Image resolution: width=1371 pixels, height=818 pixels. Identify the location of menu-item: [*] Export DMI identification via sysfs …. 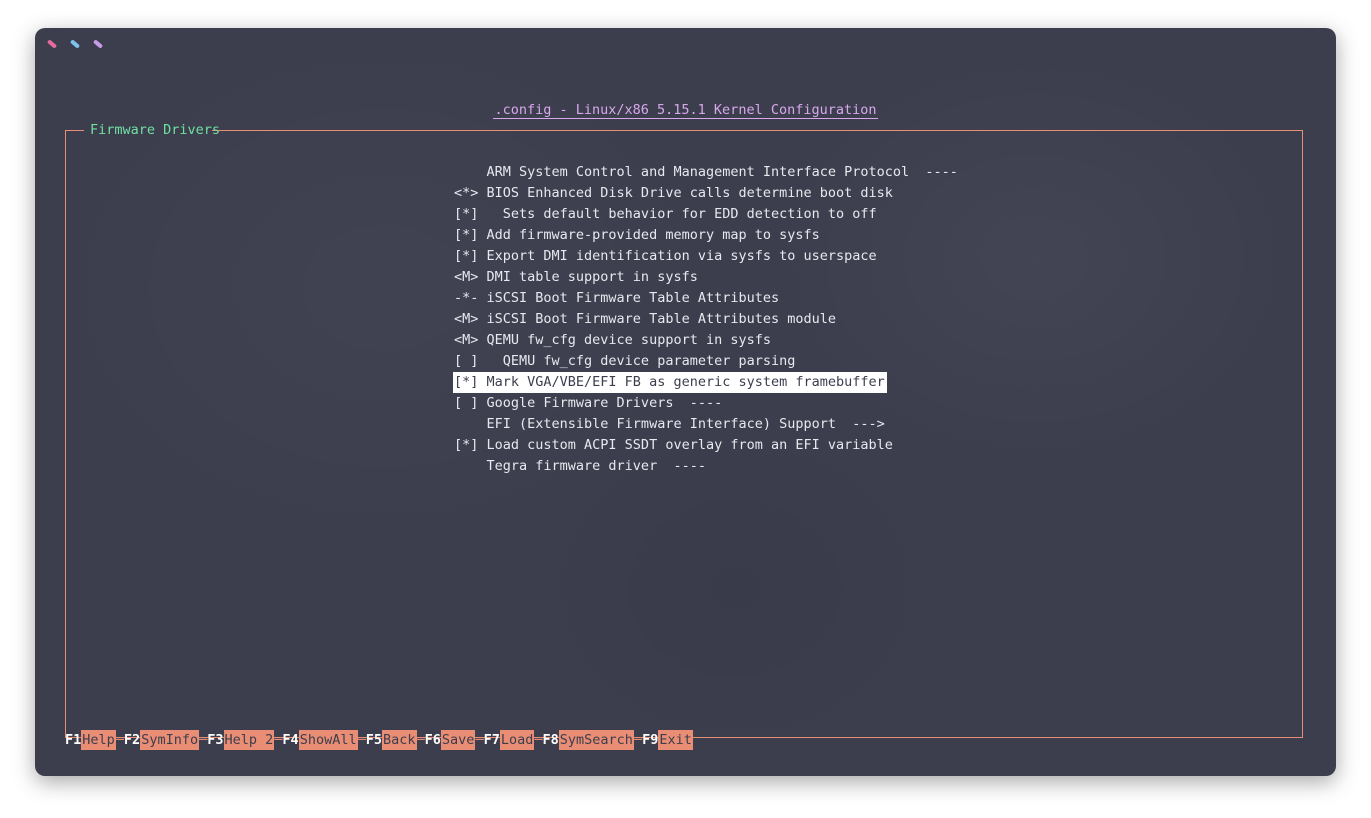
(670, 256).